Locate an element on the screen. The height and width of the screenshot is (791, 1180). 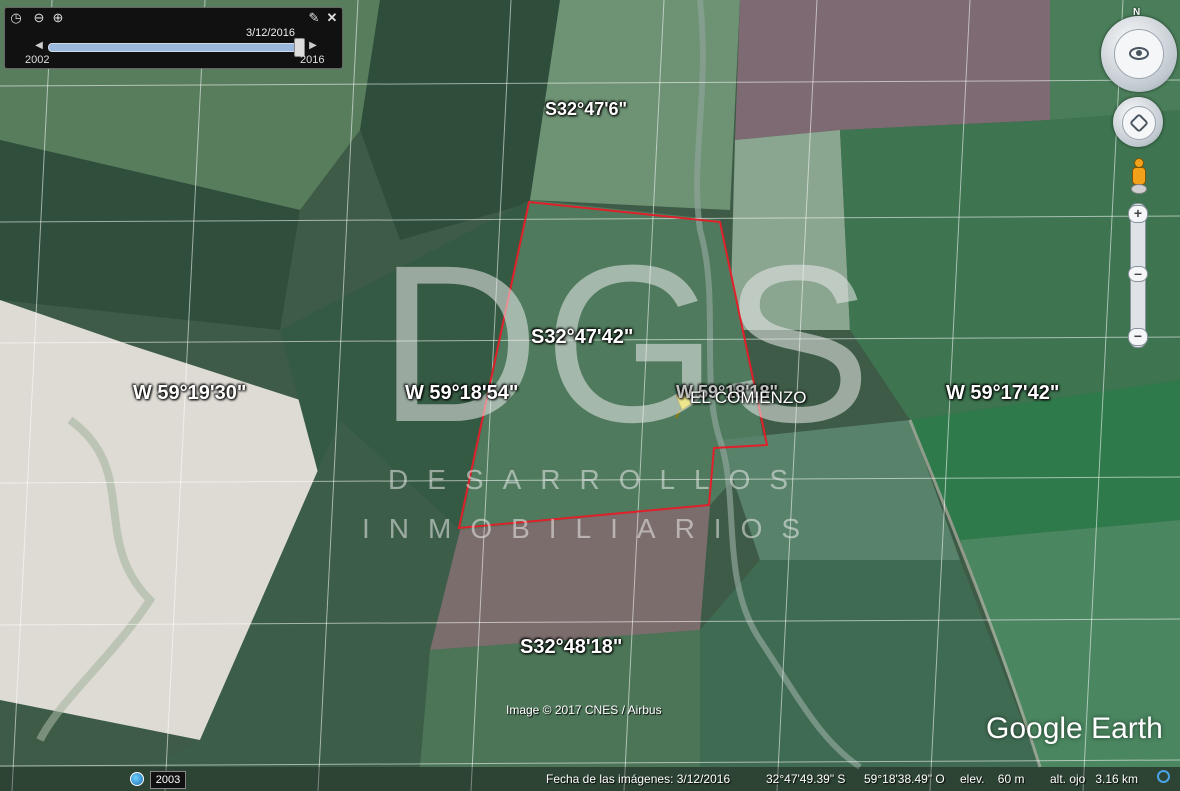
step-back-icon: ◀ is located at coordinates (39, 46).